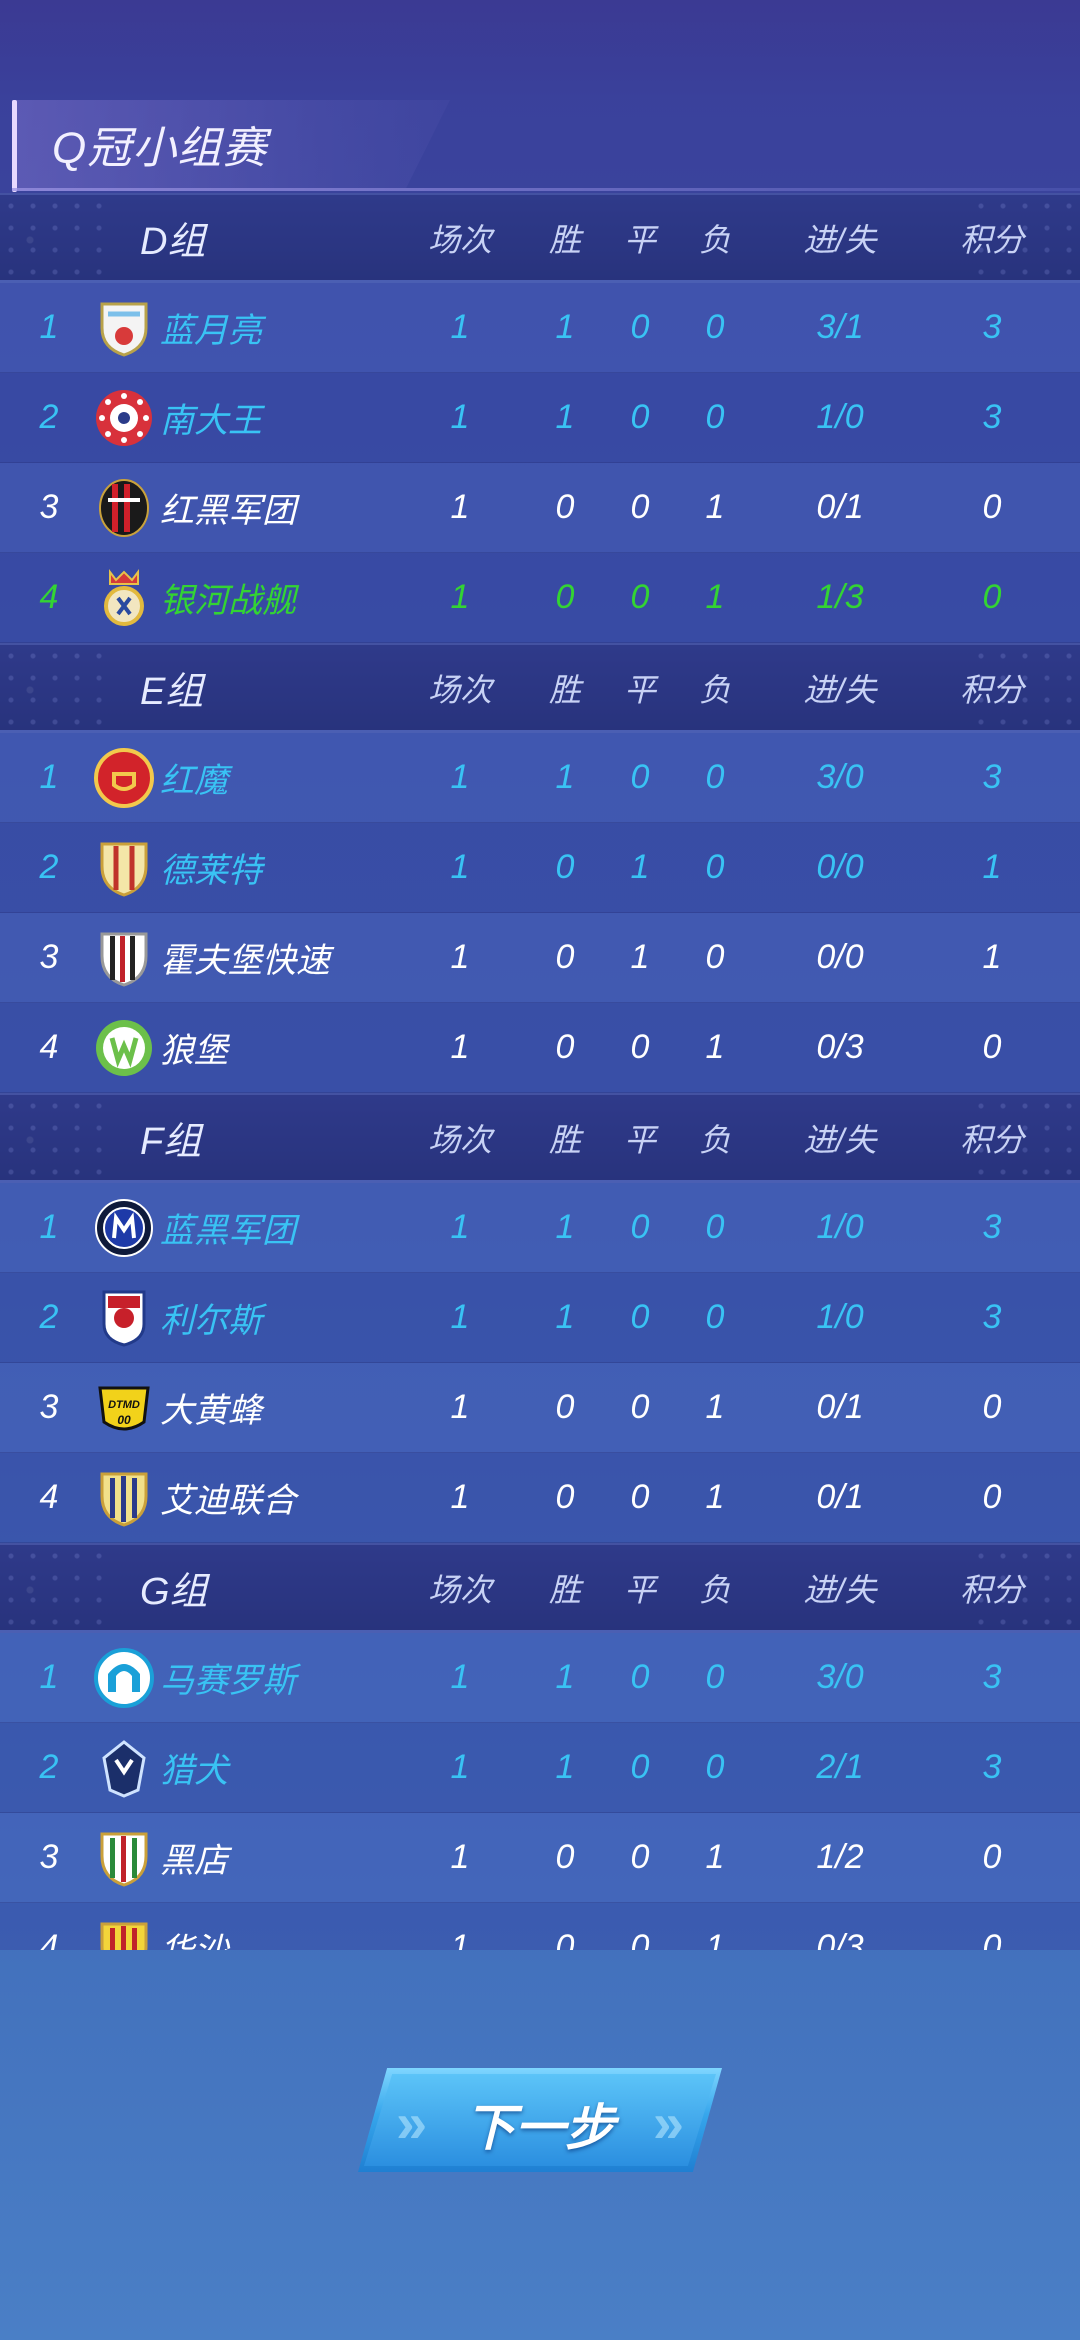 This screenshot has width=1080, height=2340. Describe the element at coordinates (124, 1228) in the screenshot. I see `blue-black-m-crest-icon` at that location.